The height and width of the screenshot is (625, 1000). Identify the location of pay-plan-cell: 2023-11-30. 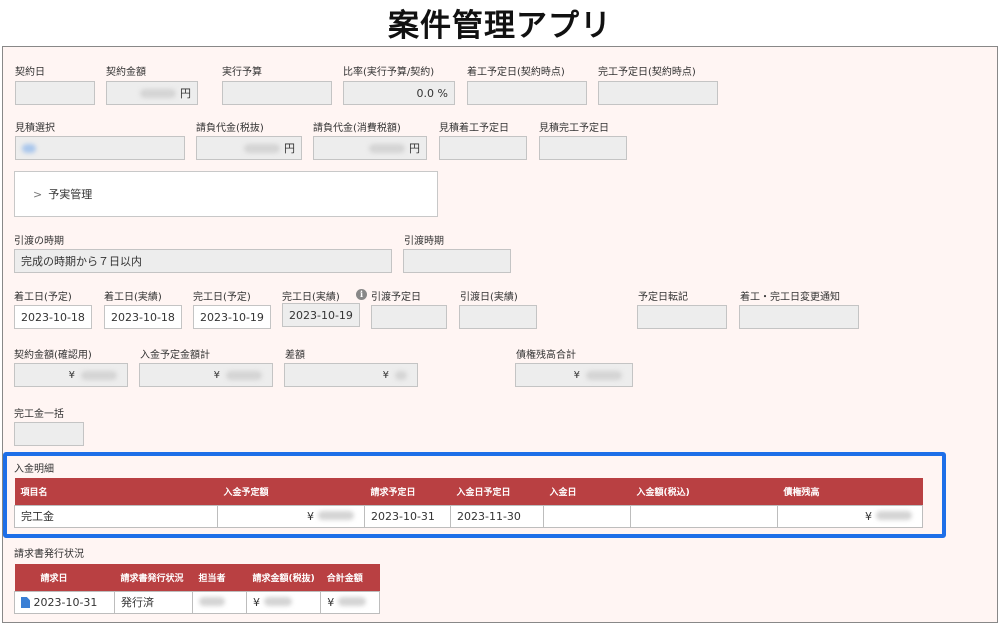
(497, 516).